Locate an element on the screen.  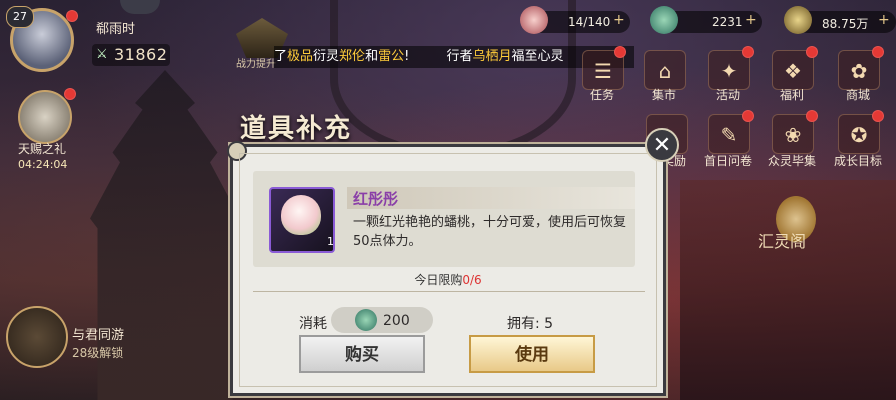
currency-peach-value: 14/140 is located at coordinates (589, 22).